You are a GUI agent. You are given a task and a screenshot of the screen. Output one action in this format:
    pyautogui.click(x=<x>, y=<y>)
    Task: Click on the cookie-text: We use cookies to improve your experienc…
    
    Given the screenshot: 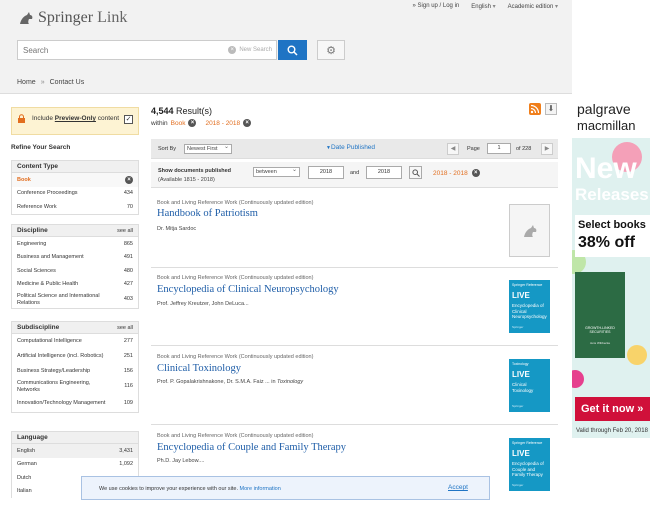 What is the action you would take?
    pyautogui.click(x=190, y=489)
    